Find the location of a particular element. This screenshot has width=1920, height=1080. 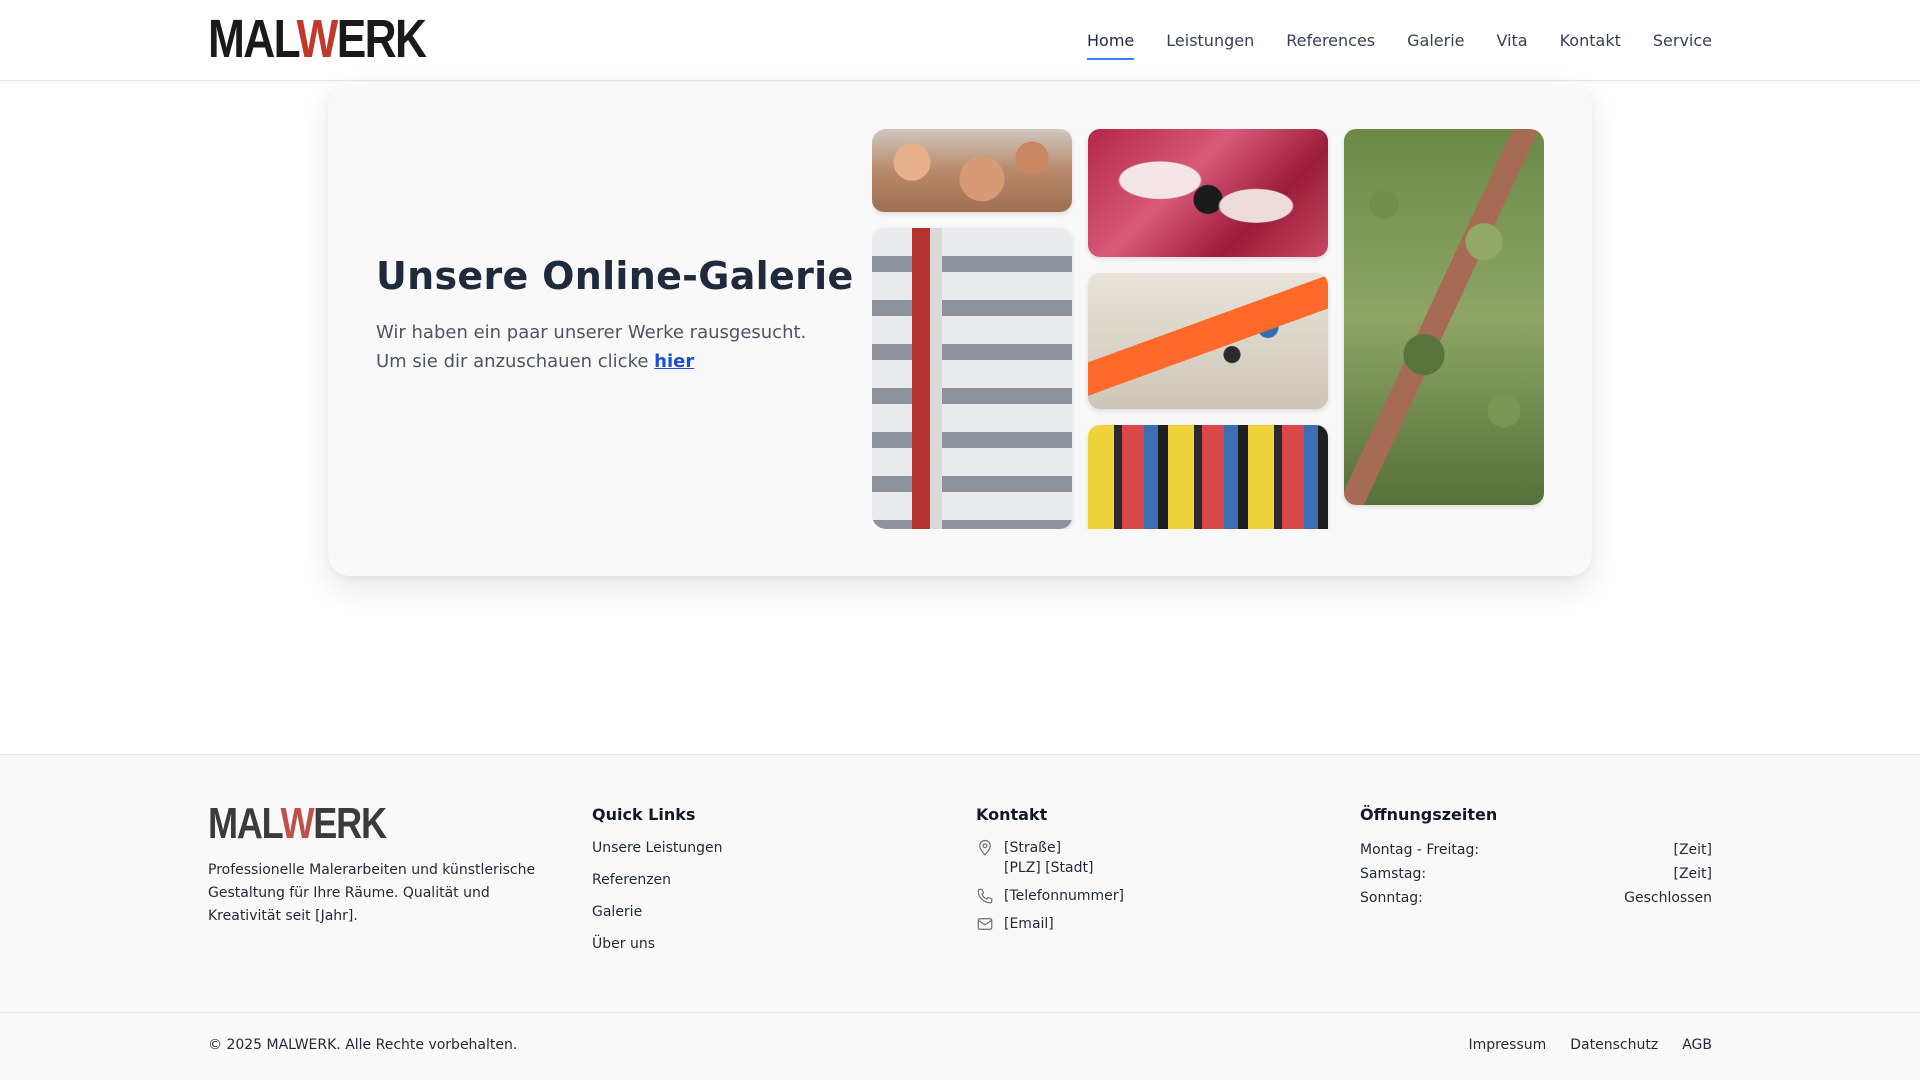

contact-email: [Email] is located at coordinates (1050, 924).